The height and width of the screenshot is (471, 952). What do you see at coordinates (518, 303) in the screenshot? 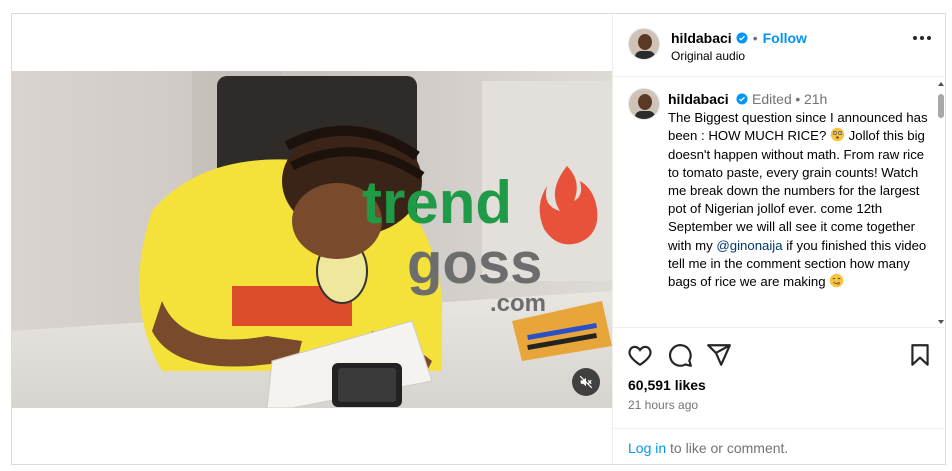
I see `watermark-com: .com` at bounding box center [518, 303].